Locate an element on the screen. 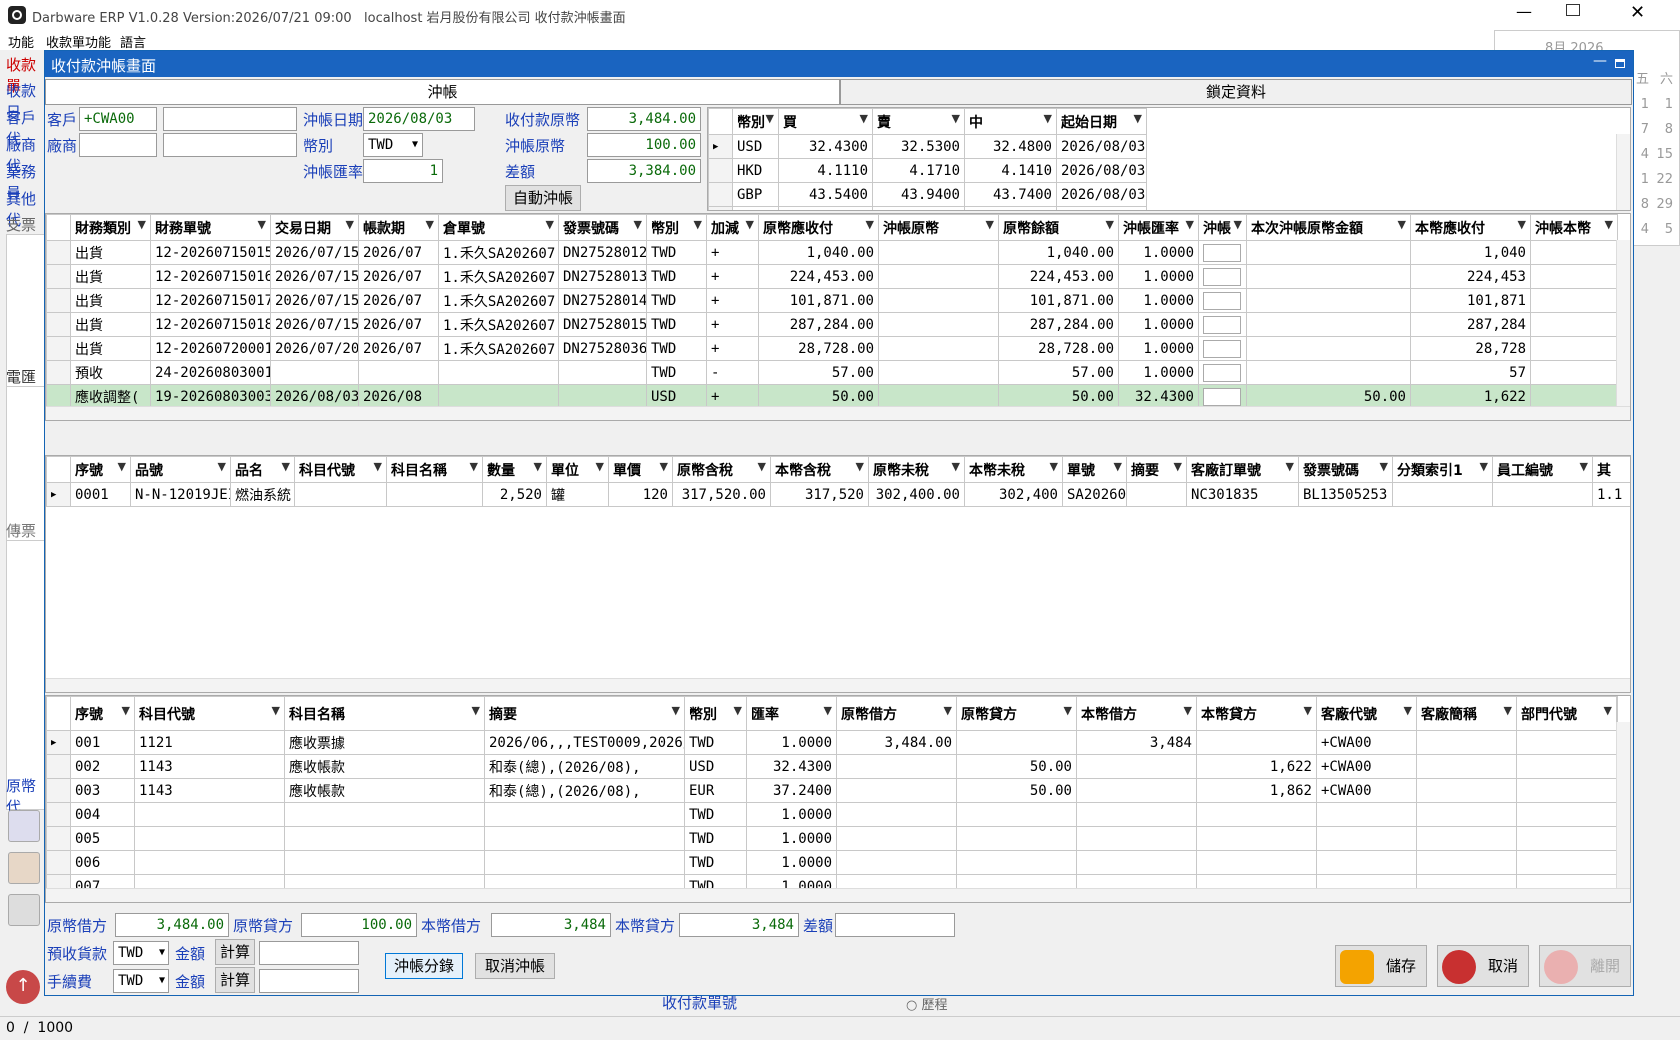 Image resolution: width=1680 pixels, height=1040 pixels. note-icon is located at coordinates (24, 826).